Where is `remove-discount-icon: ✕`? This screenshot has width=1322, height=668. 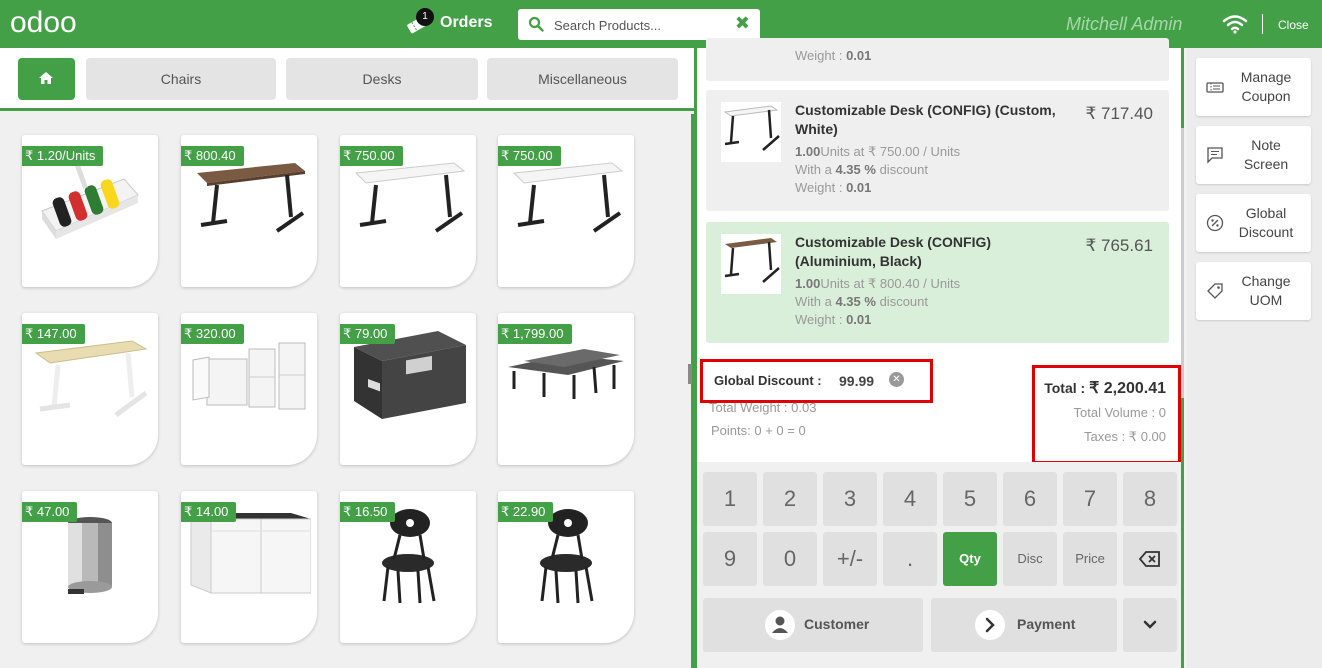
remove-discount-icon: ✕ is located at coordinates (896, 379).